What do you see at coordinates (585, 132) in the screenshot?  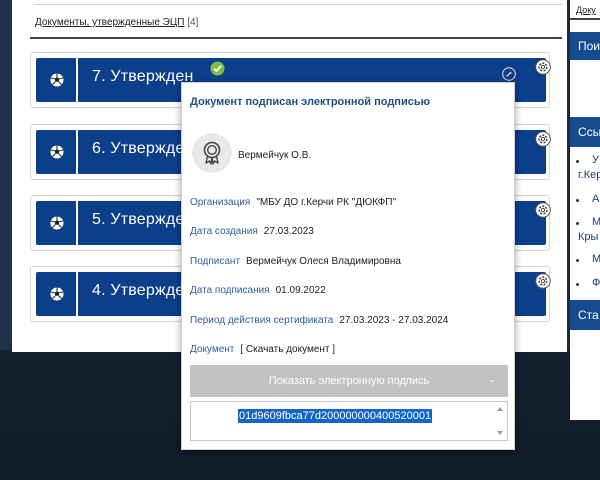 I see `sidebar-heading-links: Ссы` at bounding box center [585, 132].